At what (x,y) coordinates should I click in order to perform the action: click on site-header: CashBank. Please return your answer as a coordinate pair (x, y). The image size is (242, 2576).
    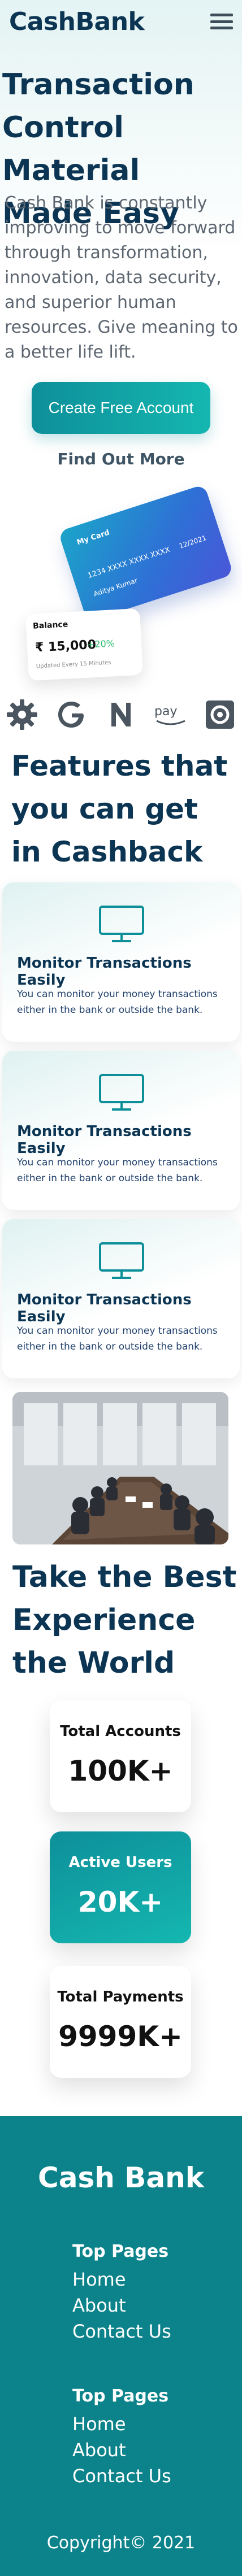
    Looking at the image, I should click on (121, 21).